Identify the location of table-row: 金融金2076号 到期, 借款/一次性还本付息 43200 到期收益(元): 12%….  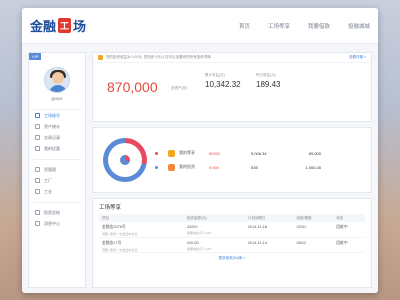
(232, 230).